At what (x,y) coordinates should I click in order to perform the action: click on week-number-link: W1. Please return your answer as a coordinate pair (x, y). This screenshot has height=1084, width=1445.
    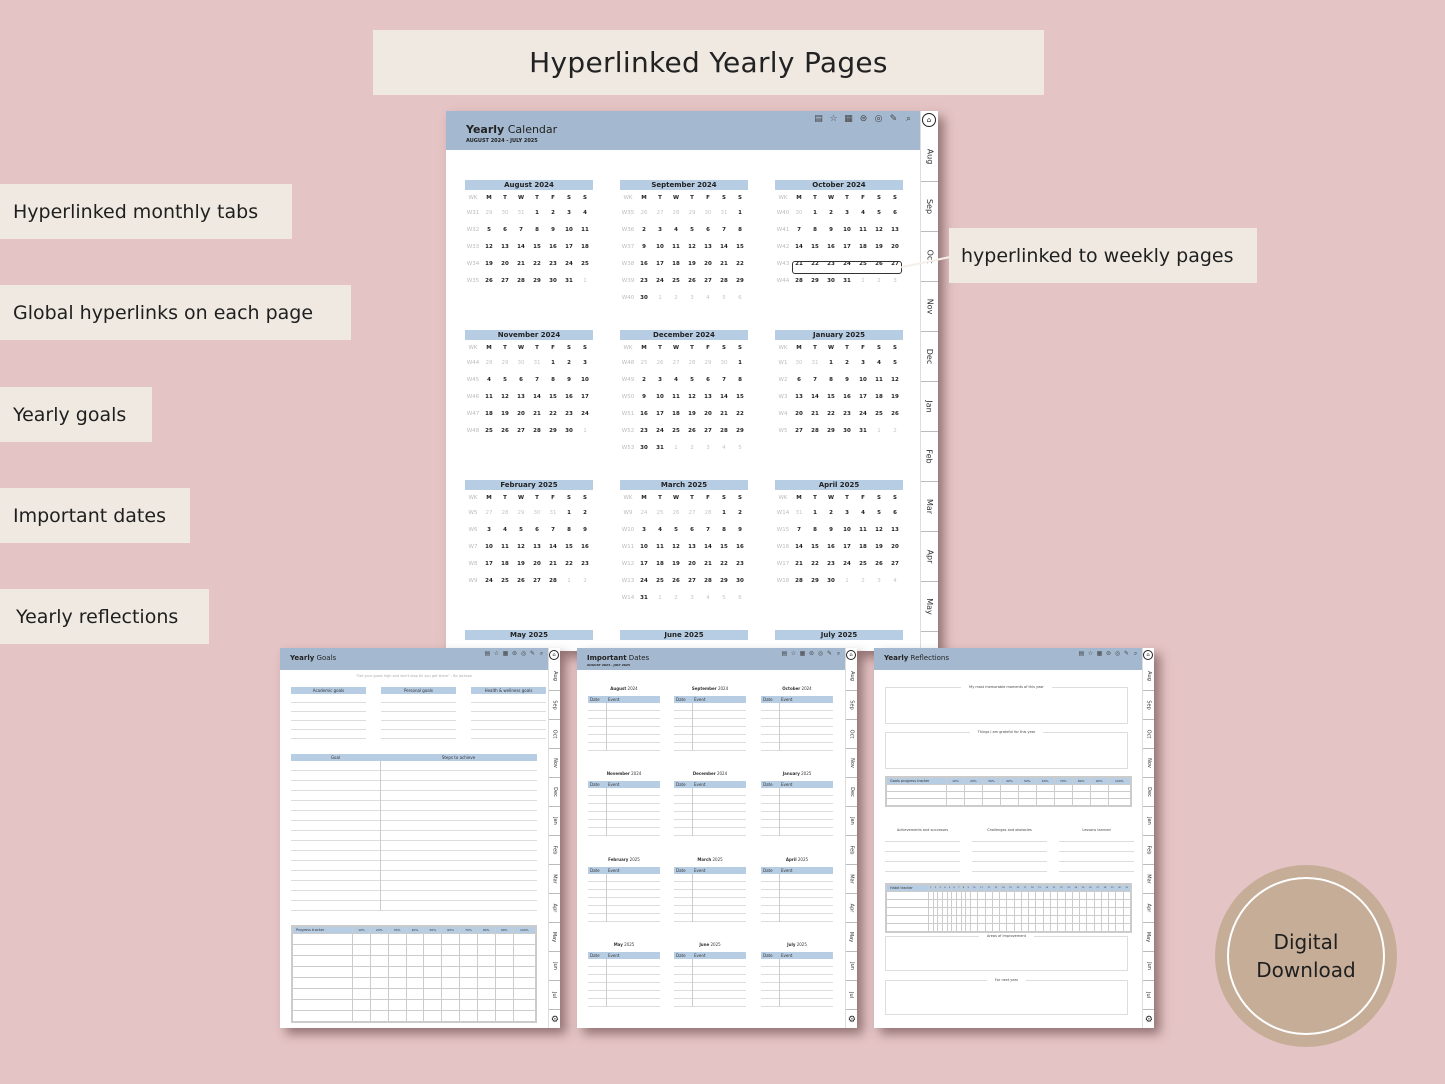
    Looking at the image, I should click on (783, 362).